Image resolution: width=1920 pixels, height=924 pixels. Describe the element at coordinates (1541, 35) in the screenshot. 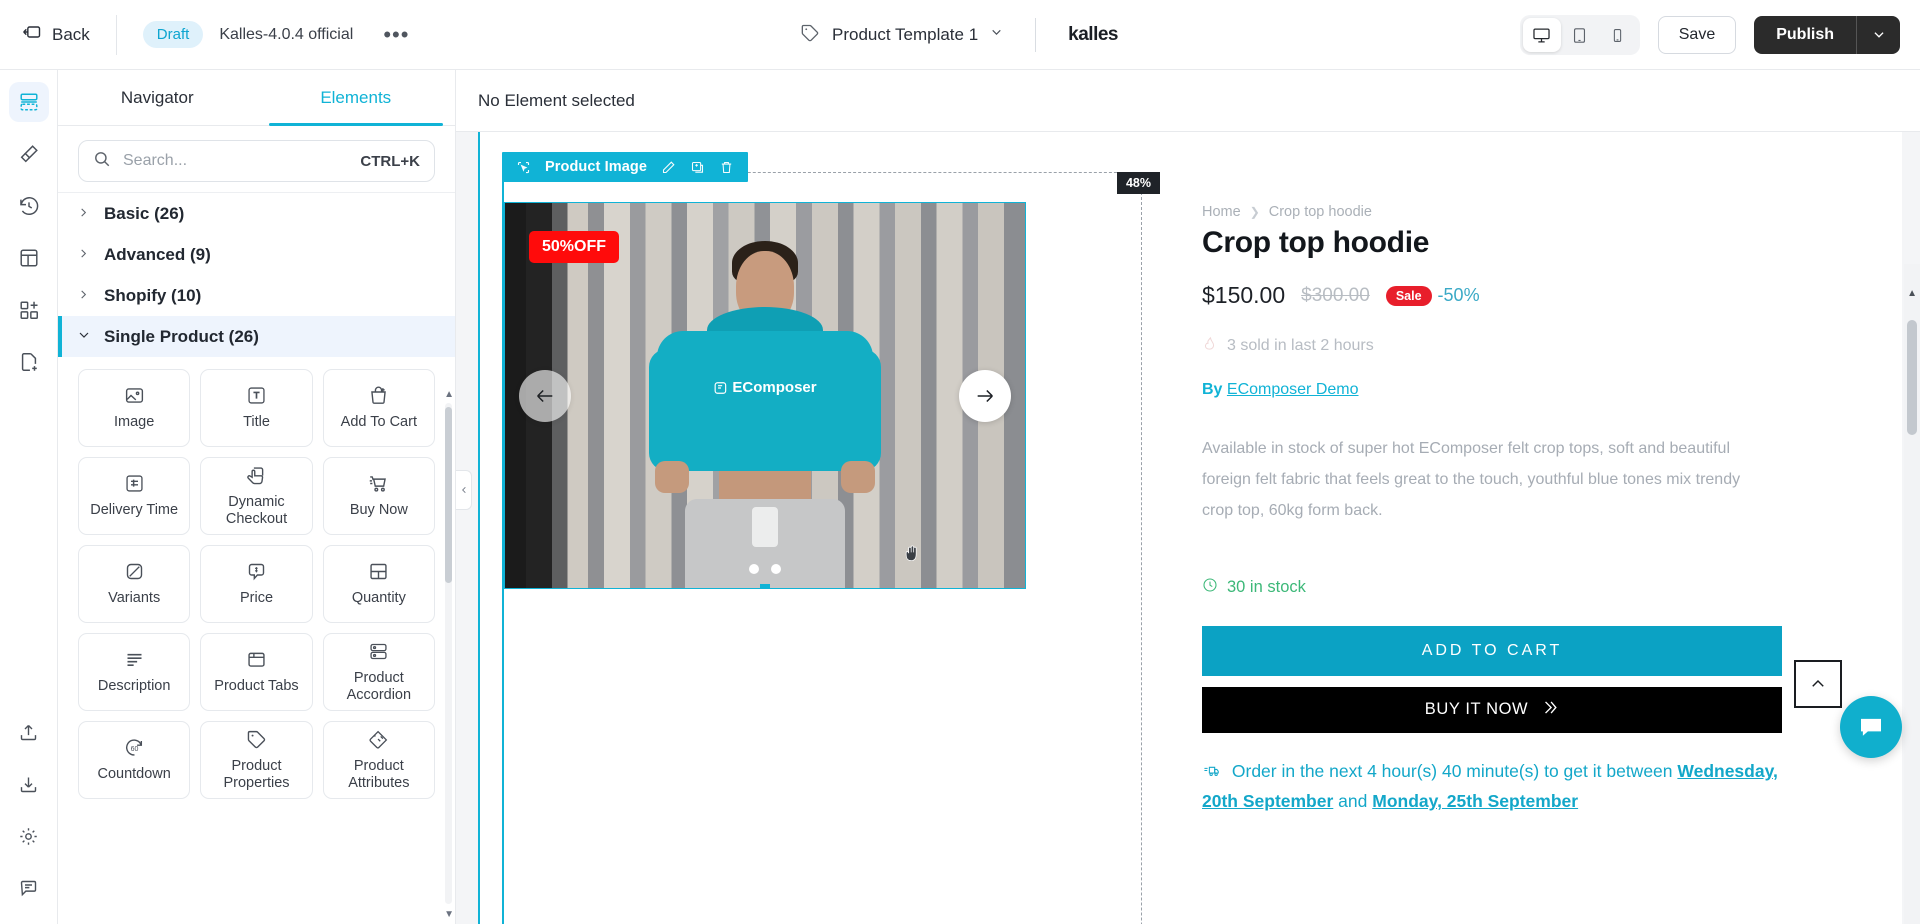

I see `desktop-view-button` at that location.